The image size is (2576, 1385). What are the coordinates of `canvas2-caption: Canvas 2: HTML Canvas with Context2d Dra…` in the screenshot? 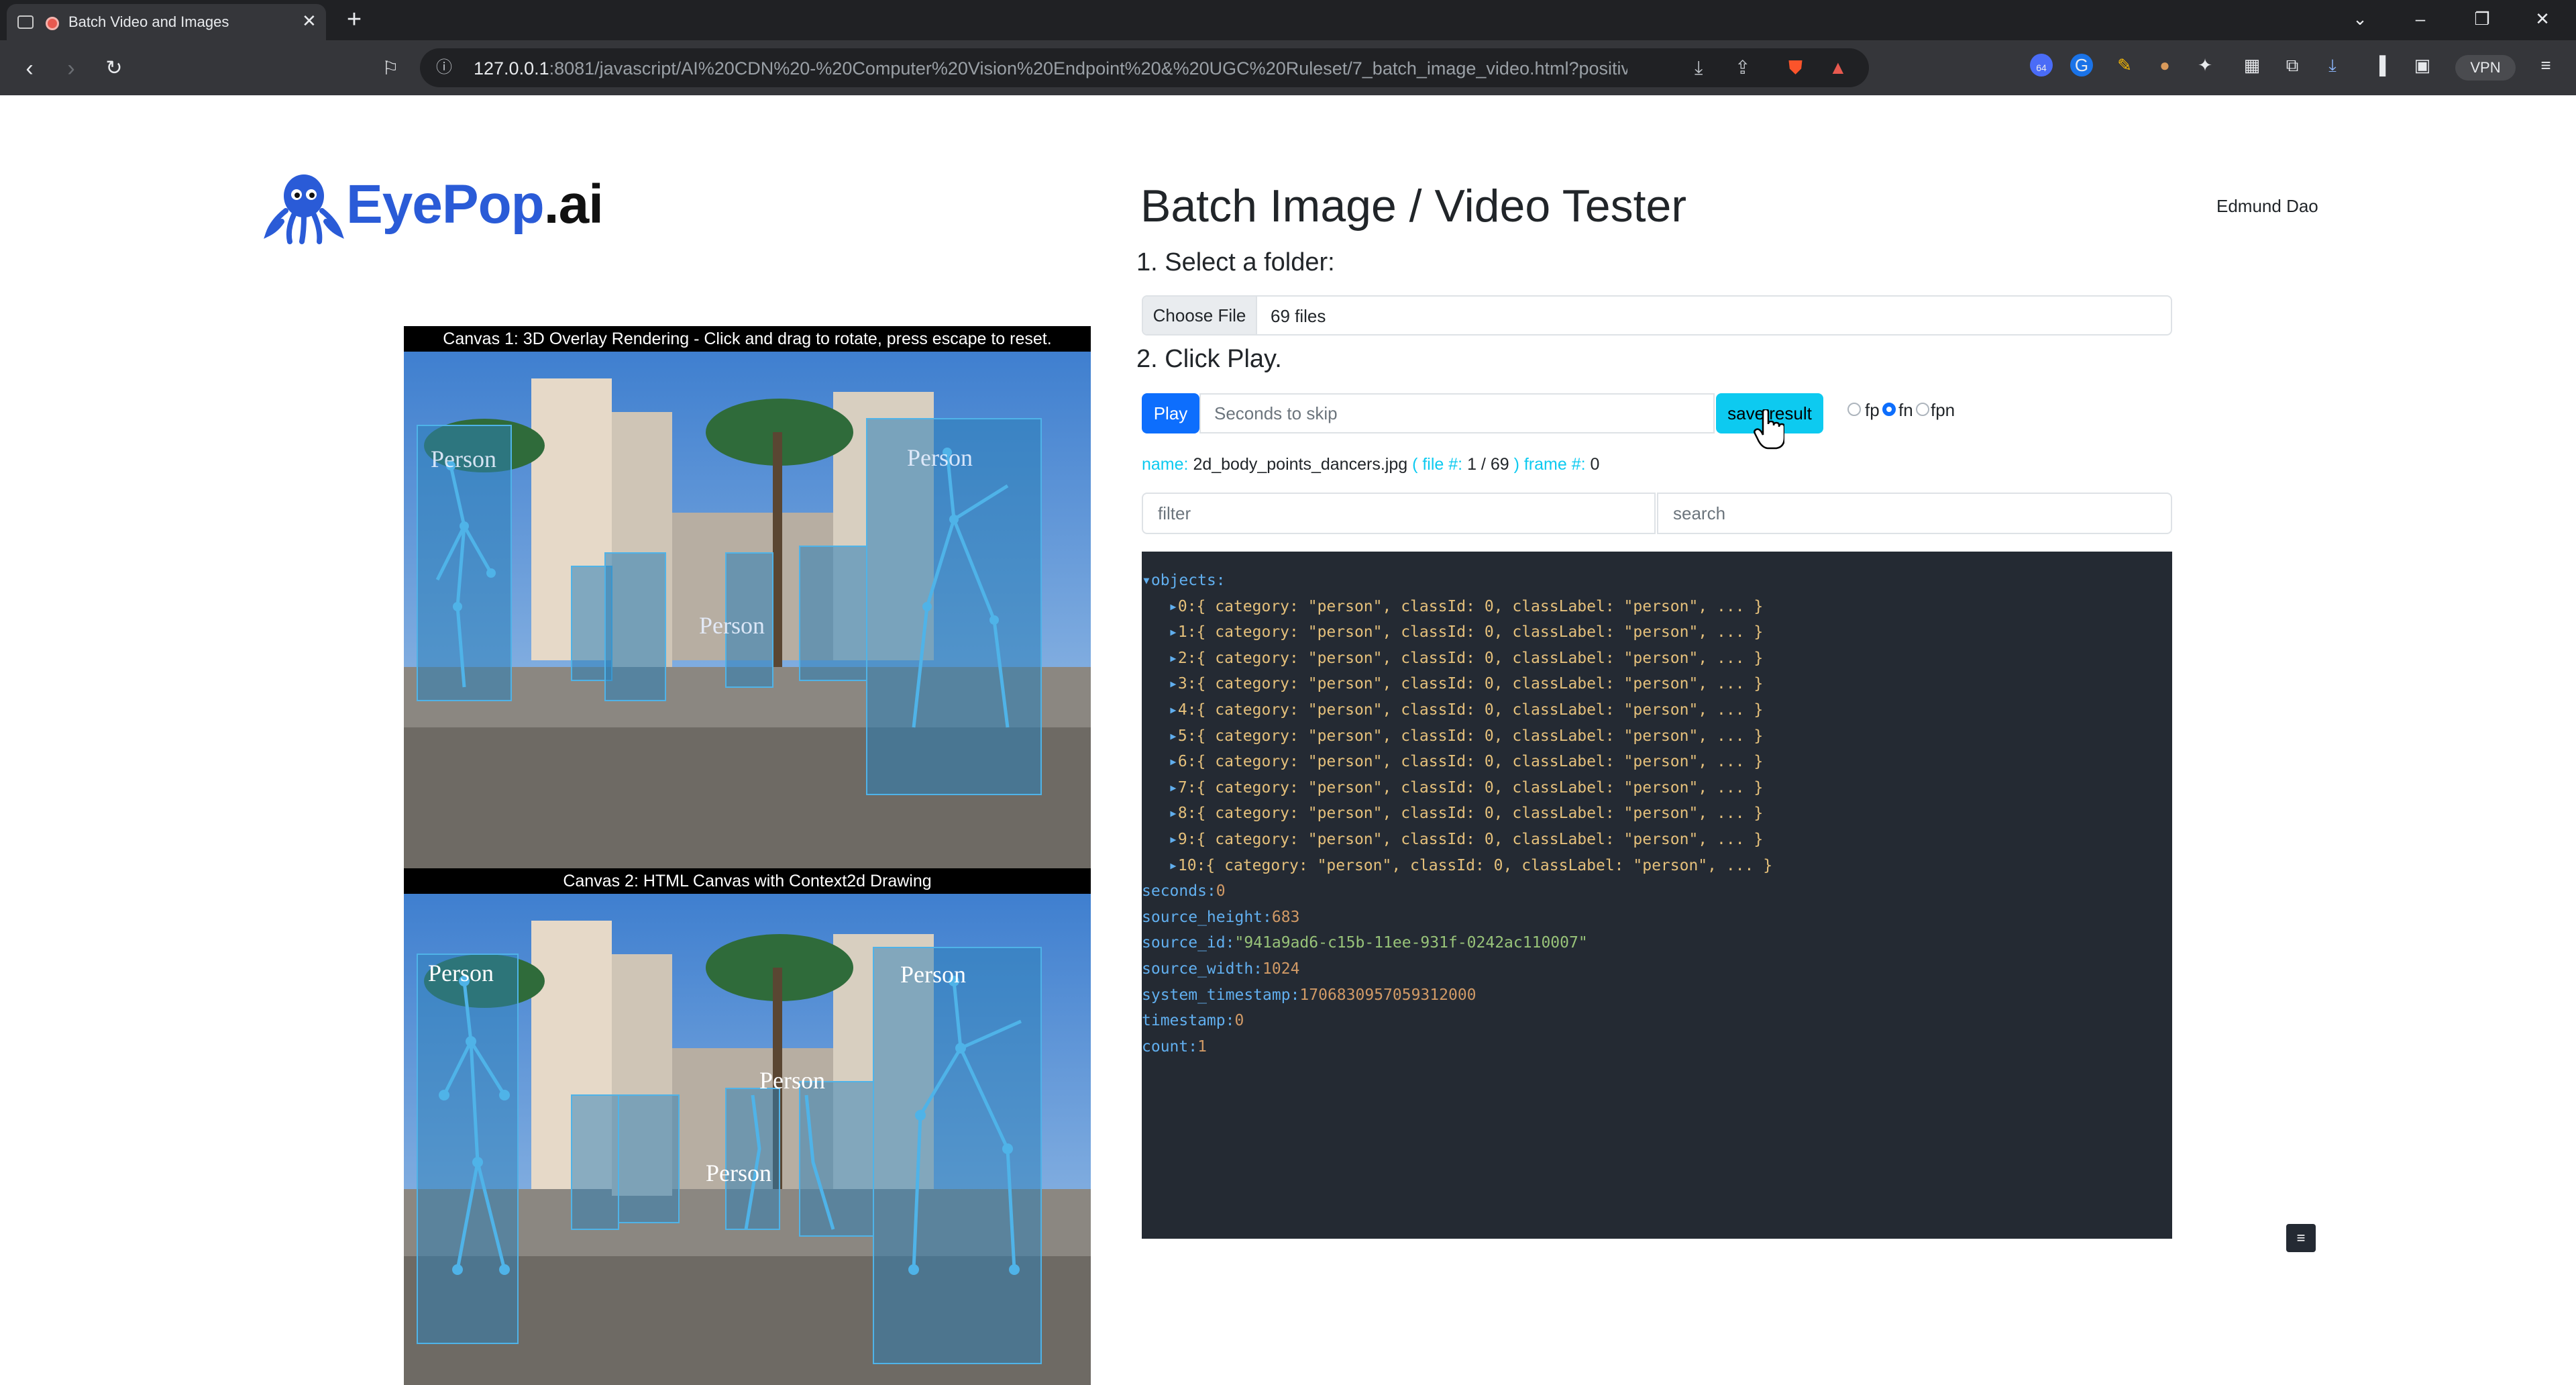 It's located at (747, 881).